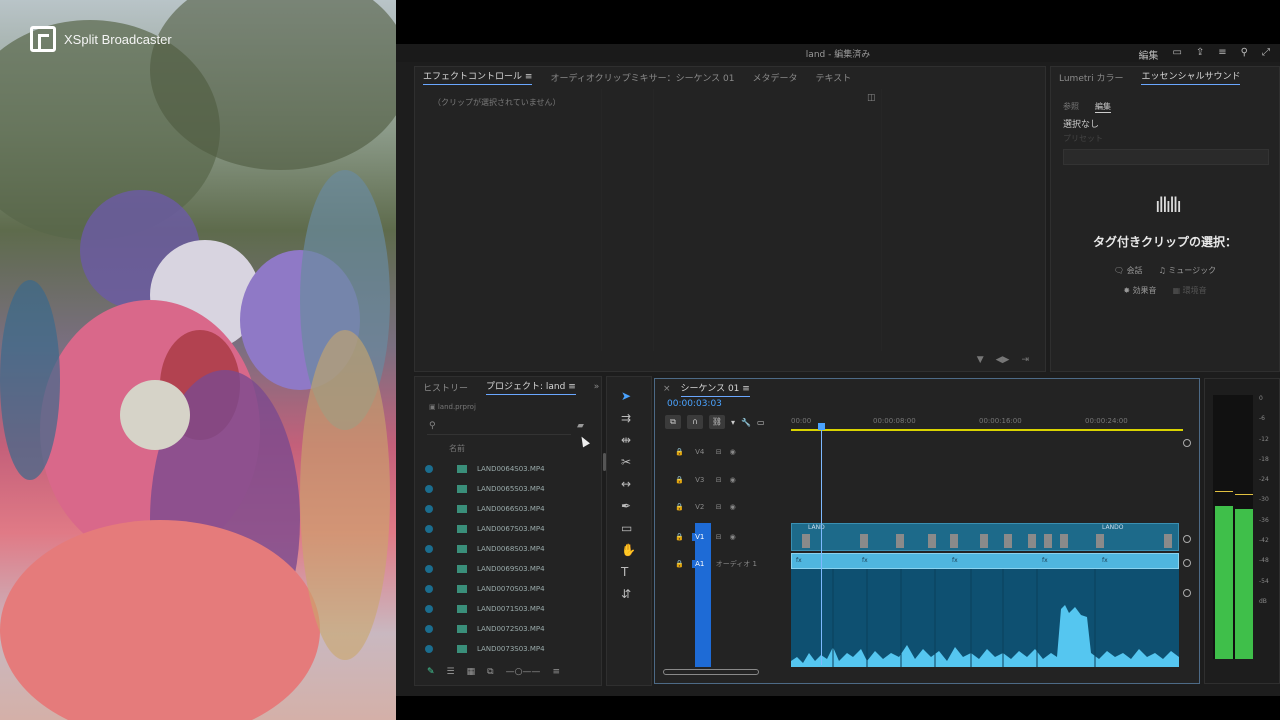  What do you see at coordinates (1166, 157) in the screenshot?
I see `preset-dropdown` at bounding box center [1166, 157].